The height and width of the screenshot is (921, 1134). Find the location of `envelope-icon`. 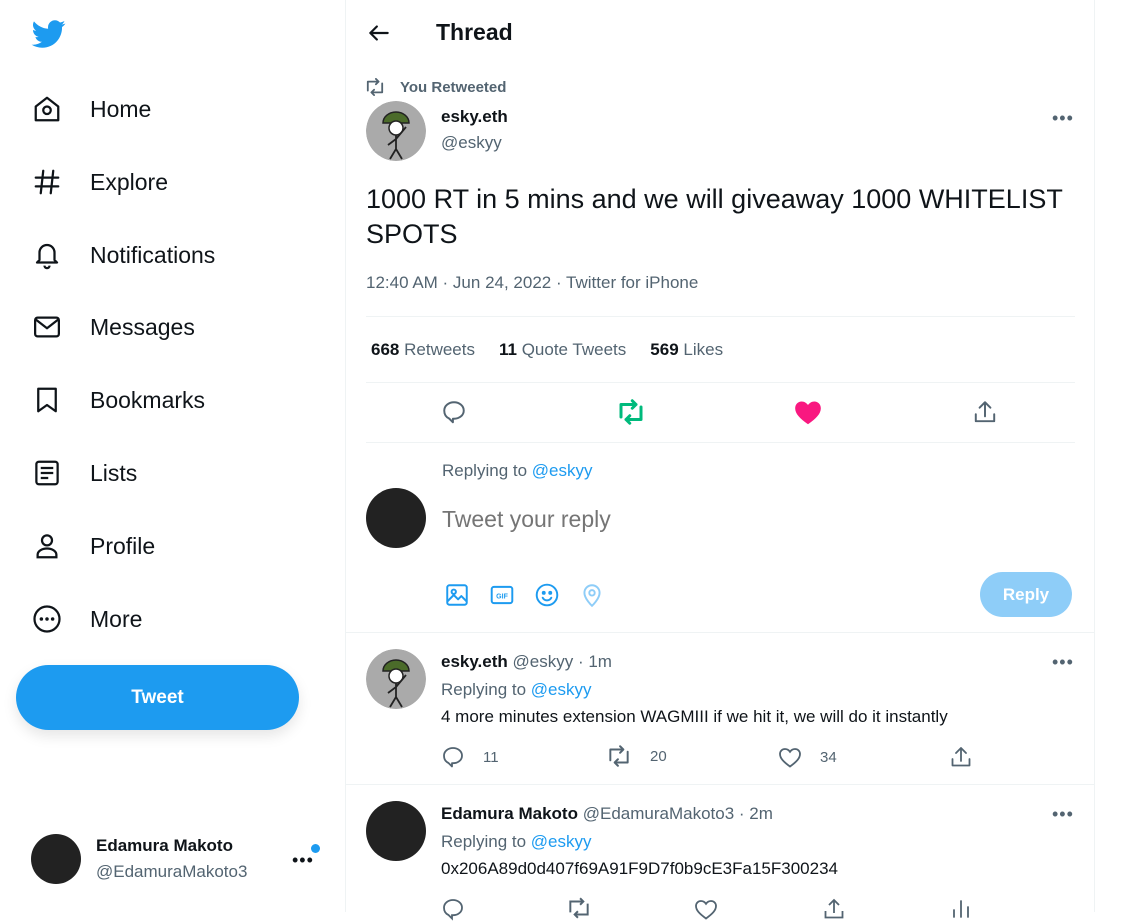

envelope-icon is located at coordinates (47, 327).